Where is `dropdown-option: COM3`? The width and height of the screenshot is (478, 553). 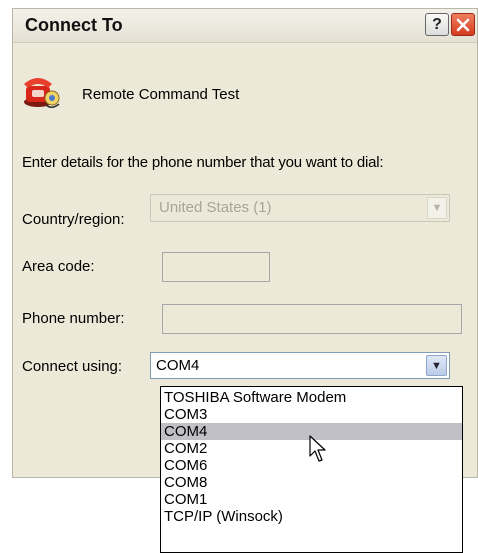
dropdown-option: COM3 is located at coordinates (311, 414).